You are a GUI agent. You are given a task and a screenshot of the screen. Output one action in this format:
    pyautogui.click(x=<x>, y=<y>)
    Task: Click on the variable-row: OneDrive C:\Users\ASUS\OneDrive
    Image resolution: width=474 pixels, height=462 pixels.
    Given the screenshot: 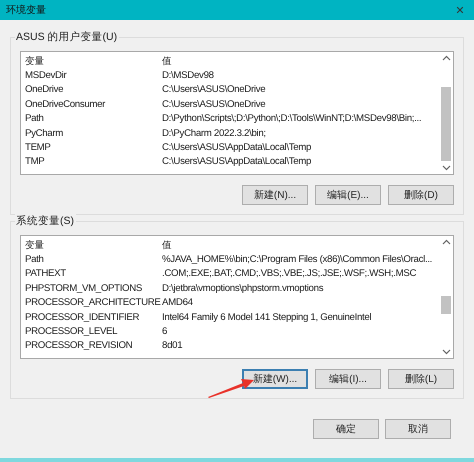 What is the action you would take?
    pyautogui.click(x=230, y=90)
    